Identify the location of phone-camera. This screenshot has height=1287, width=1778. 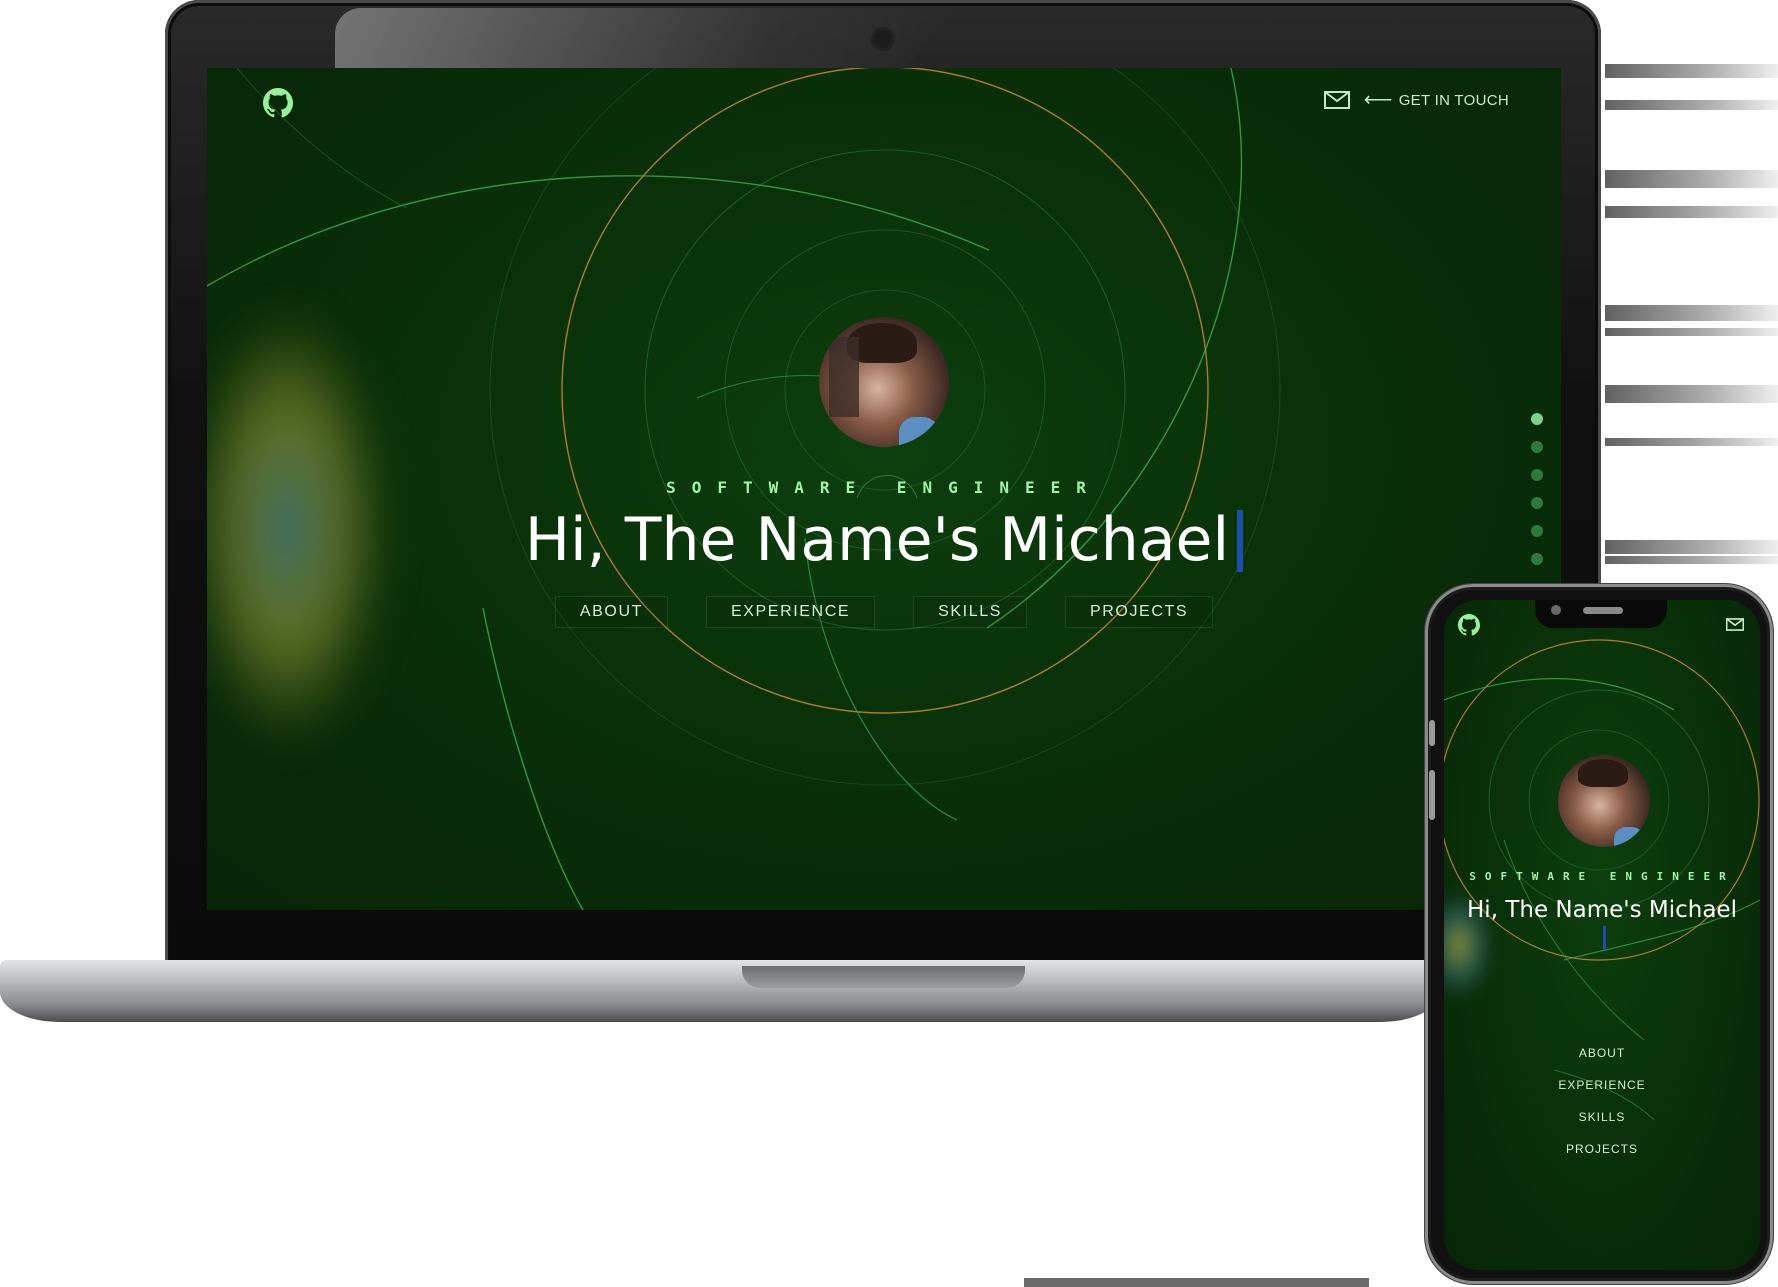
(1556, 610).